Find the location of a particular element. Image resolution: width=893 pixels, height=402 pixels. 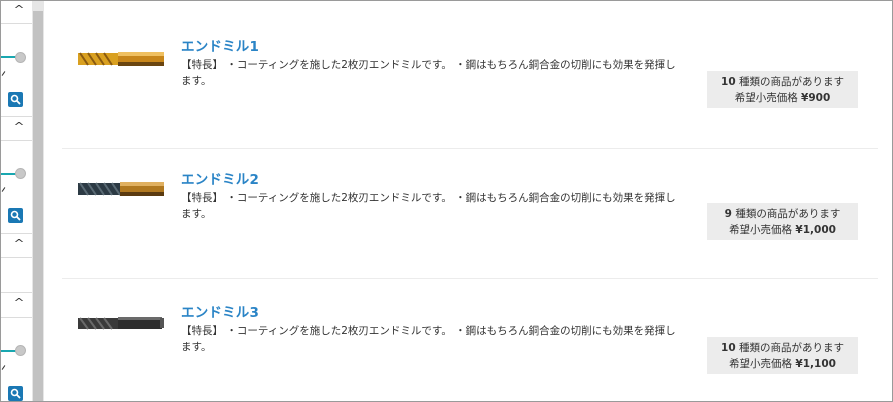

product-name-link: エンドミル3 is located at coordinates (220, 311).